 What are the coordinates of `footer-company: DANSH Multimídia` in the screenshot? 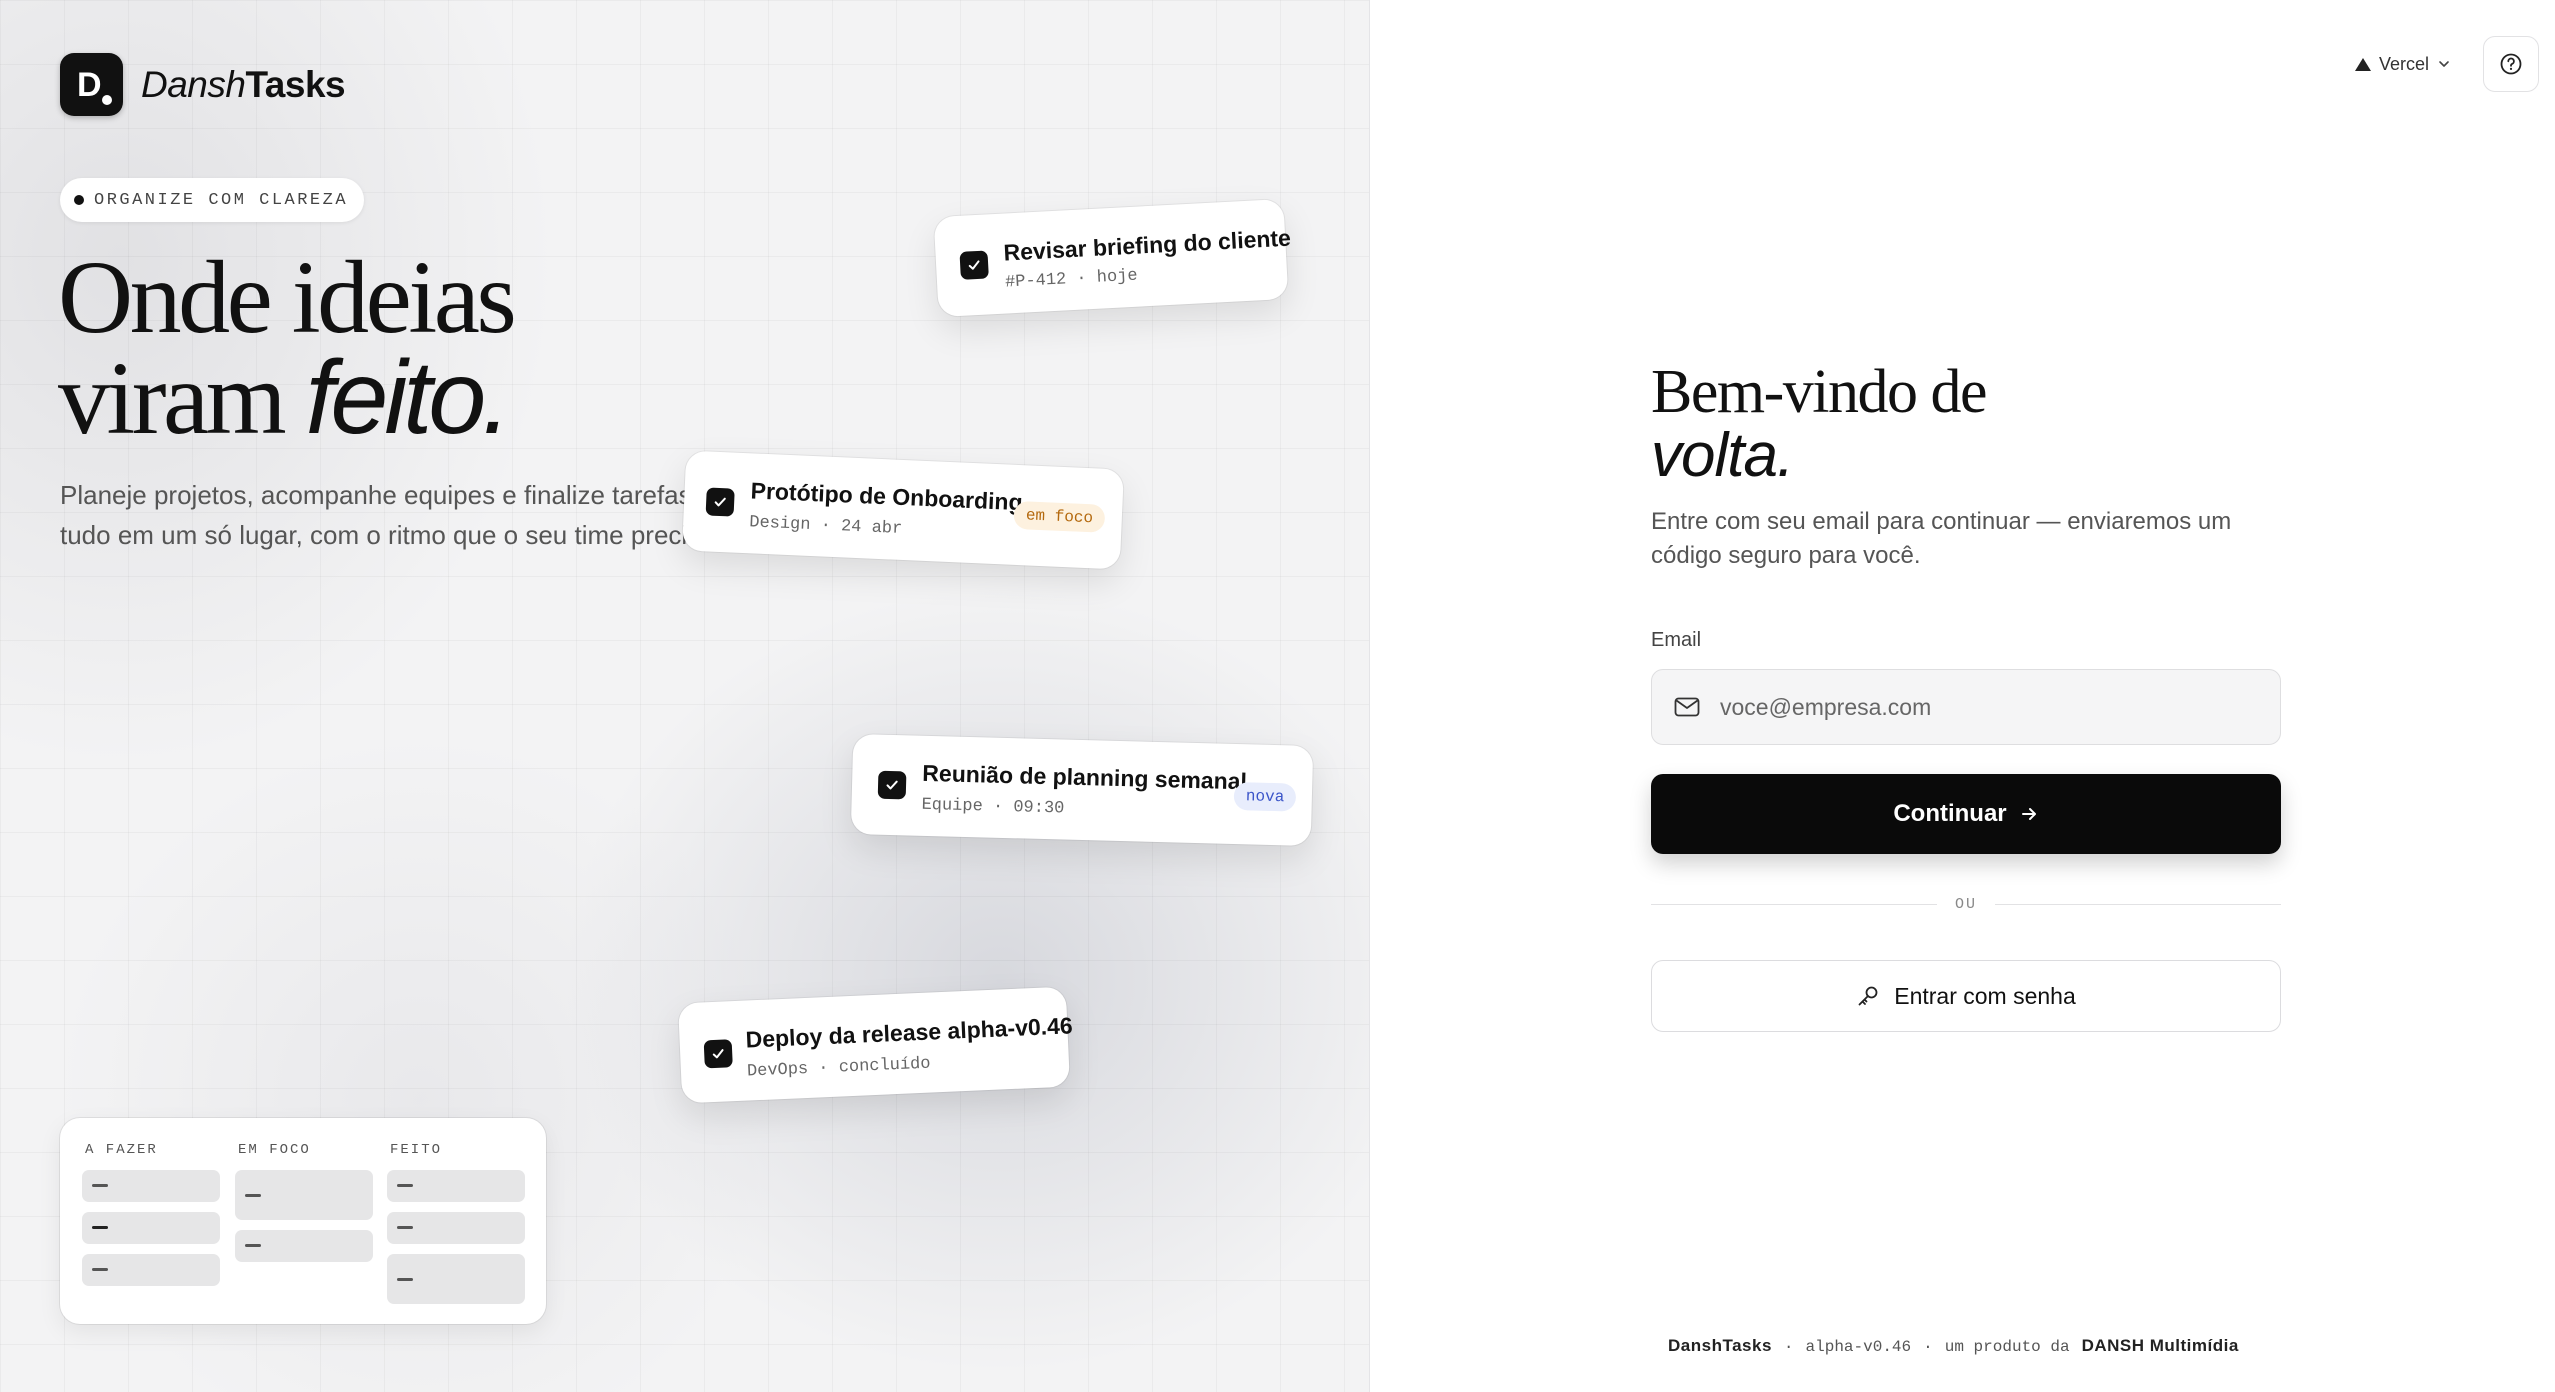 It's located at (2160, 1346).